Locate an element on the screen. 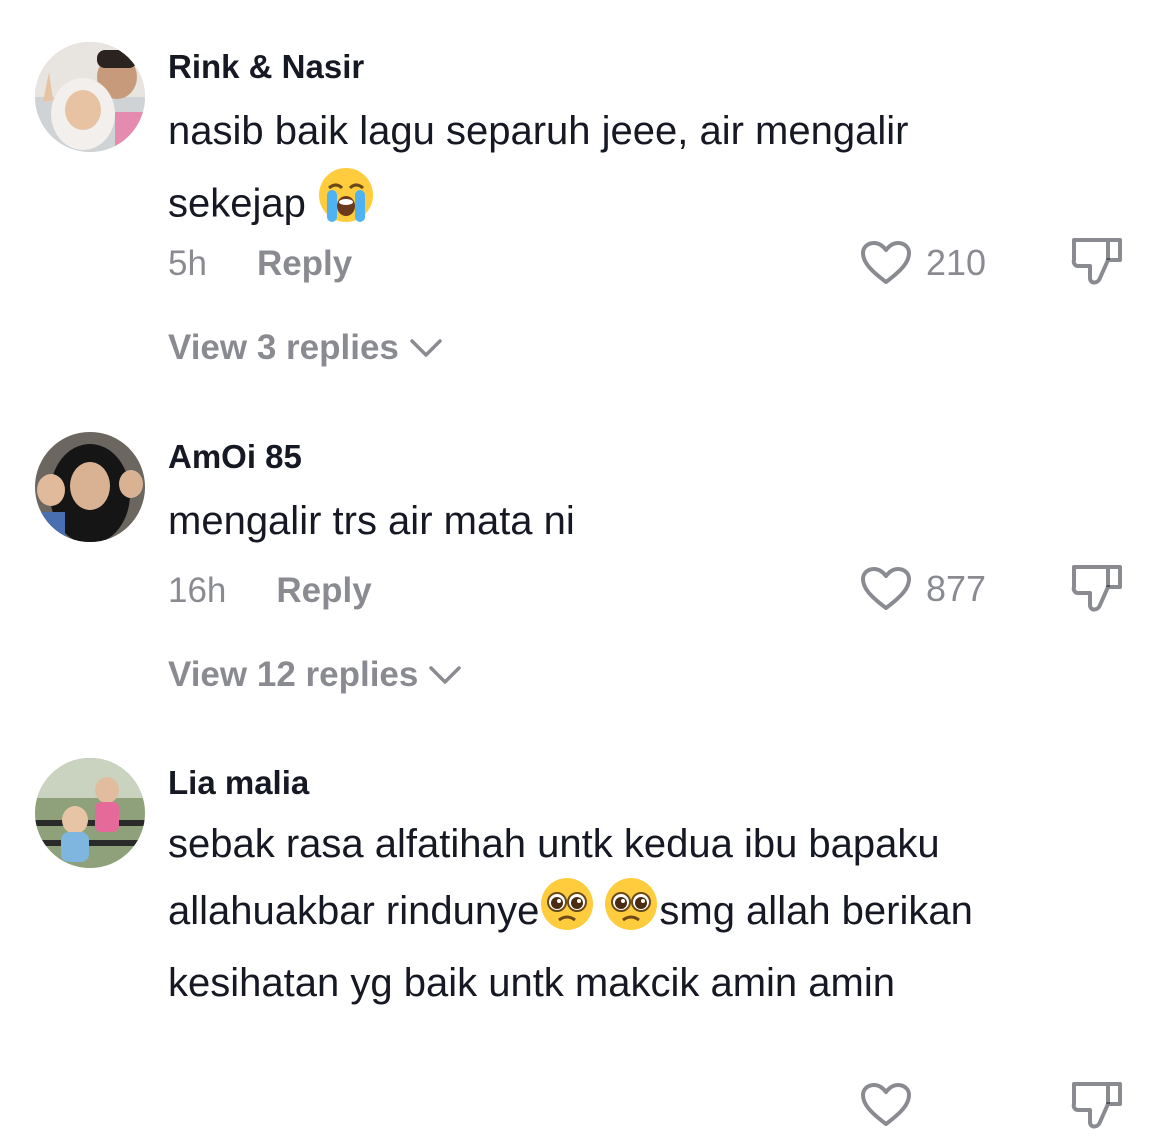  view-replies-label: View 3 replies is located at coordinates (283, 347).